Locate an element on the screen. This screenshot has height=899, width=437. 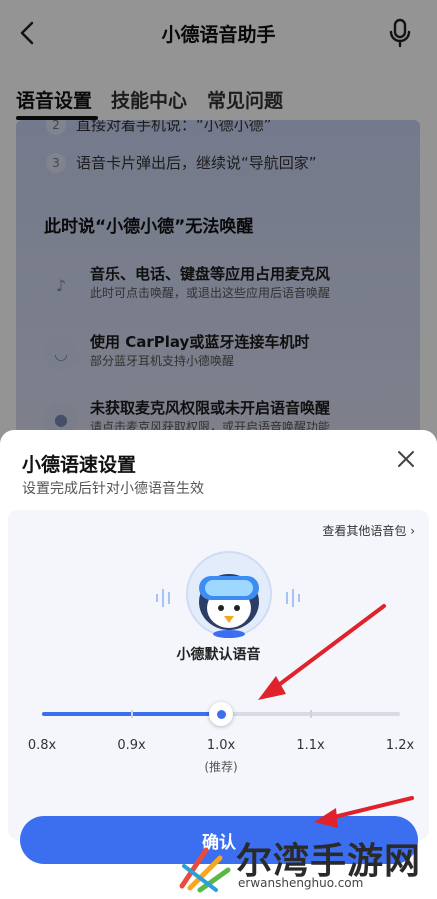
more-voice-packs-link: 查看其他语音包 › is located at coordinates (368, 530).